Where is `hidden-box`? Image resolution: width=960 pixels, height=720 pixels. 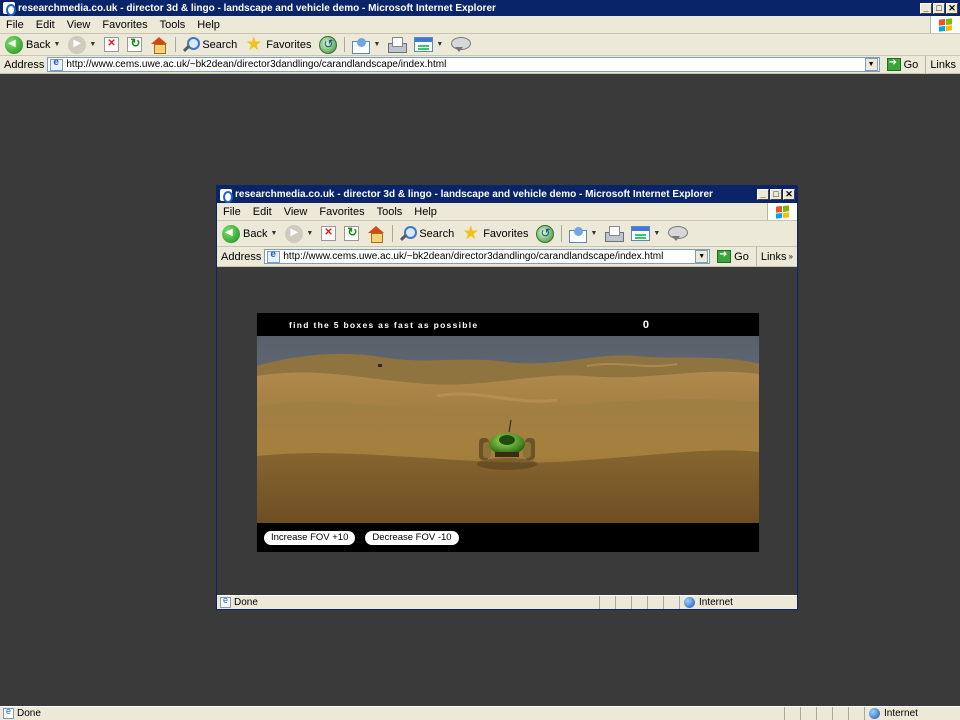
hidden-box is located at coordinates (380, 365).